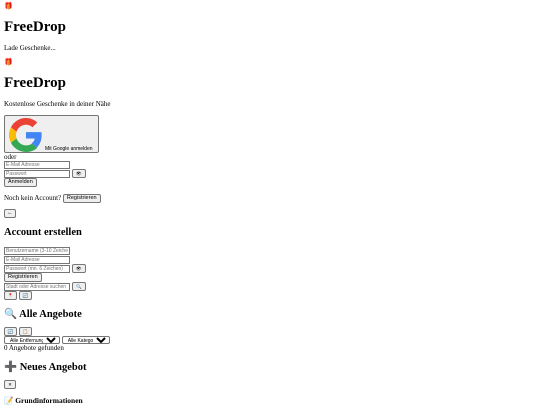  I want to click on show-password-button: 👁, so click(78, 173).